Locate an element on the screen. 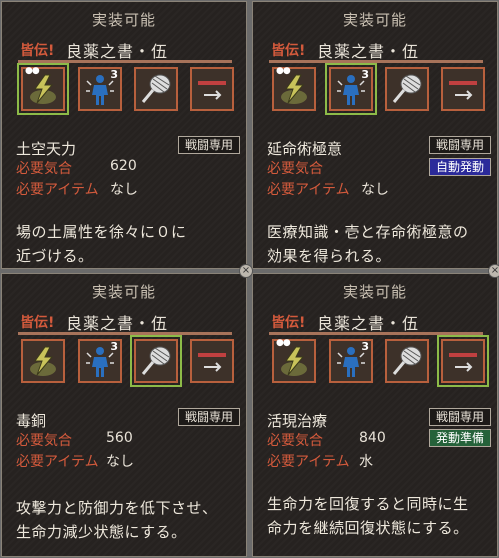 The width and height of the screenshot is (499, 558). description-line-2: 効果を得られる。 is located at coordinates (329, 256).